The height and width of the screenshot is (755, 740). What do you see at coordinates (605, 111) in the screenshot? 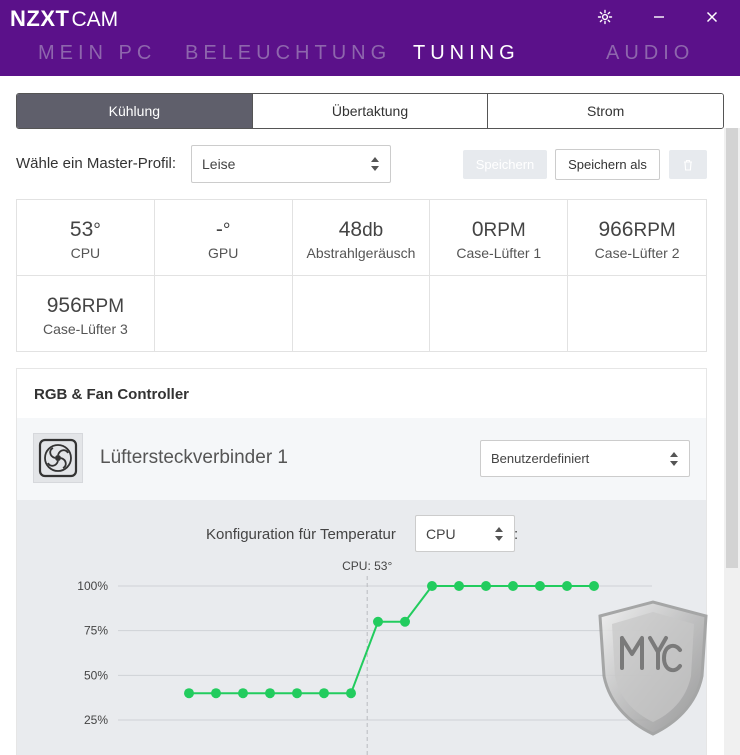
I see `tab-strom: Strom` at bounding box center [605, 111].